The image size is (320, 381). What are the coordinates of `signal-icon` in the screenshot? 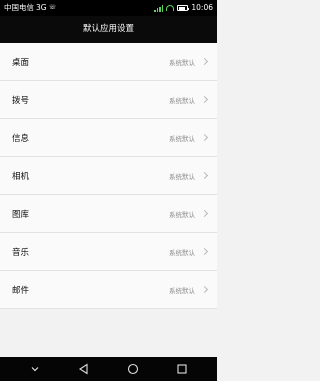 It's located at (159, 8).